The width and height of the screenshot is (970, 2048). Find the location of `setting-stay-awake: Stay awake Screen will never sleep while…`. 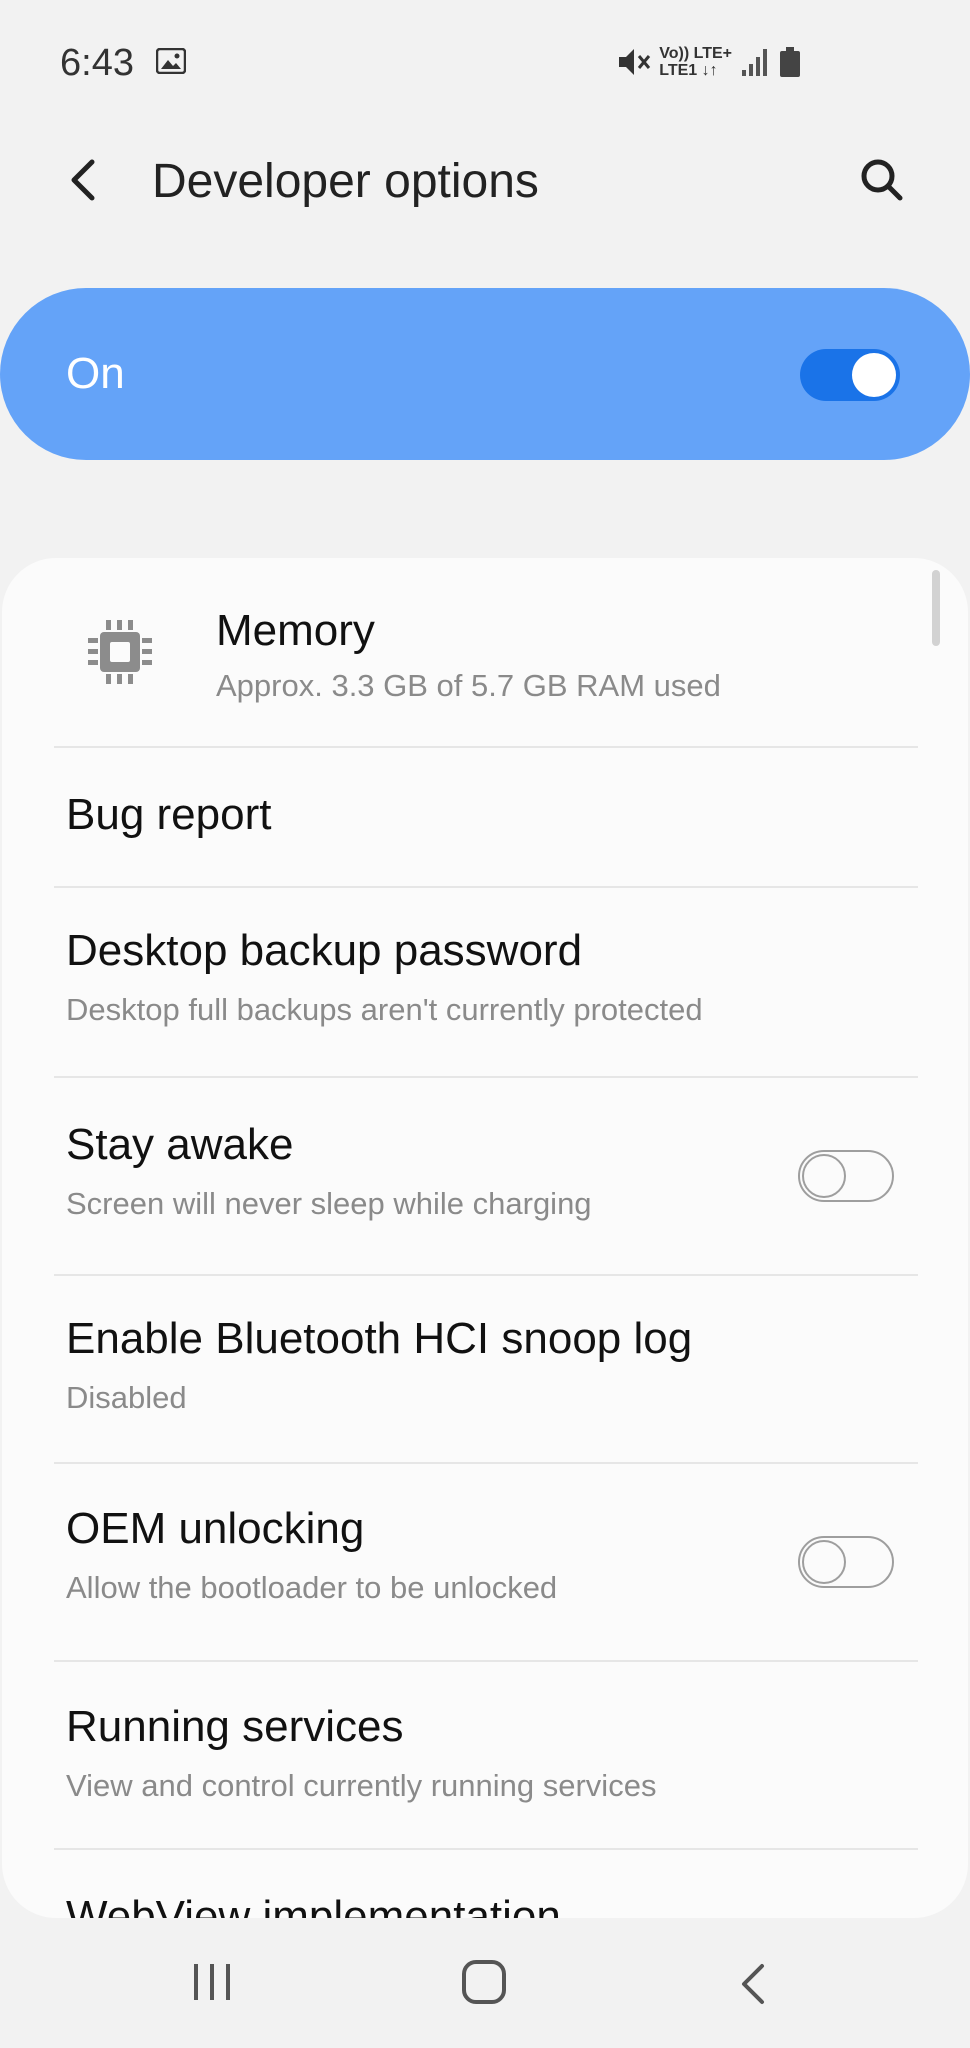

setting-stay-awake: Stay awake Screen will never sleep while… is located at coordinates (485, 1177).